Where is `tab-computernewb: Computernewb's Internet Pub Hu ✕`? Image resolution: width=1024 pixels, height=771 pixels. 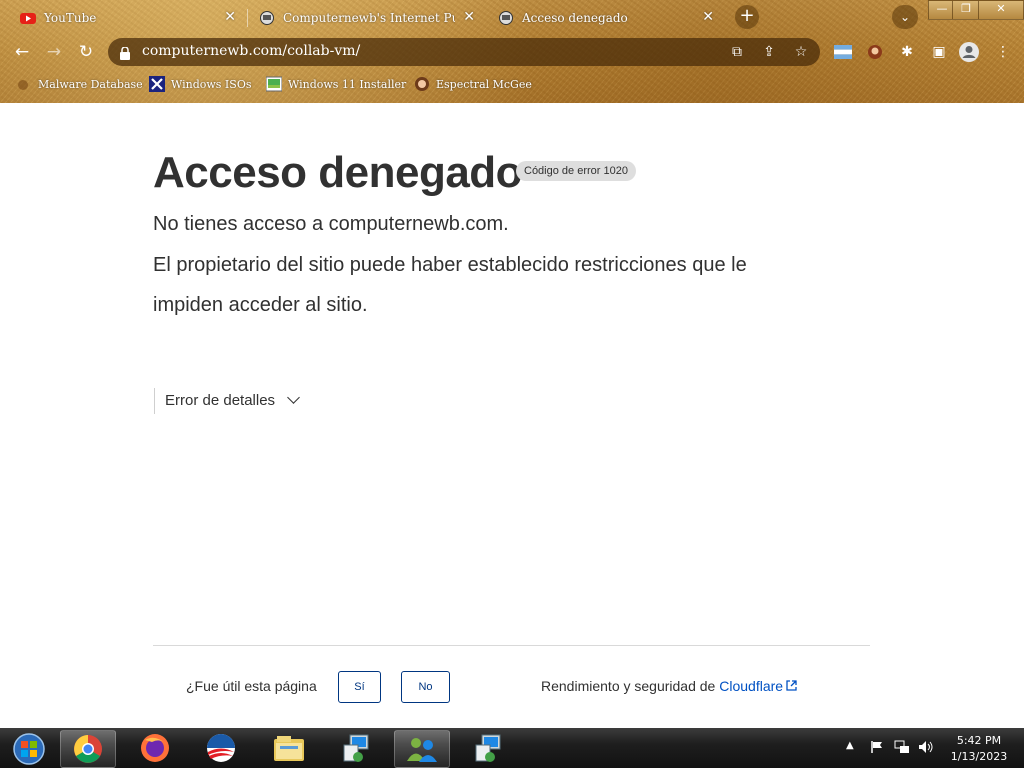 tab-computernewb: Computernewb's Internet Pub Hu ✕ is located at coordinates (370, 18).